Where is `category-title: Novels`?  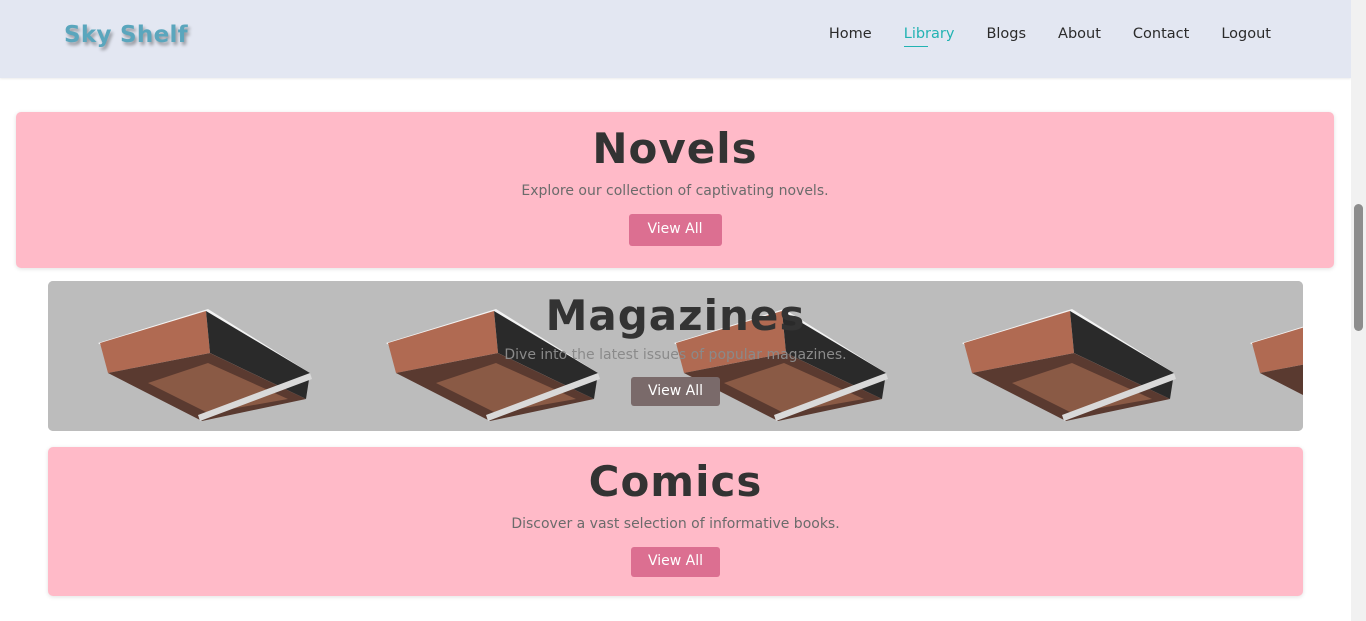 category-title: Novels is located at coordinates (675, 148).